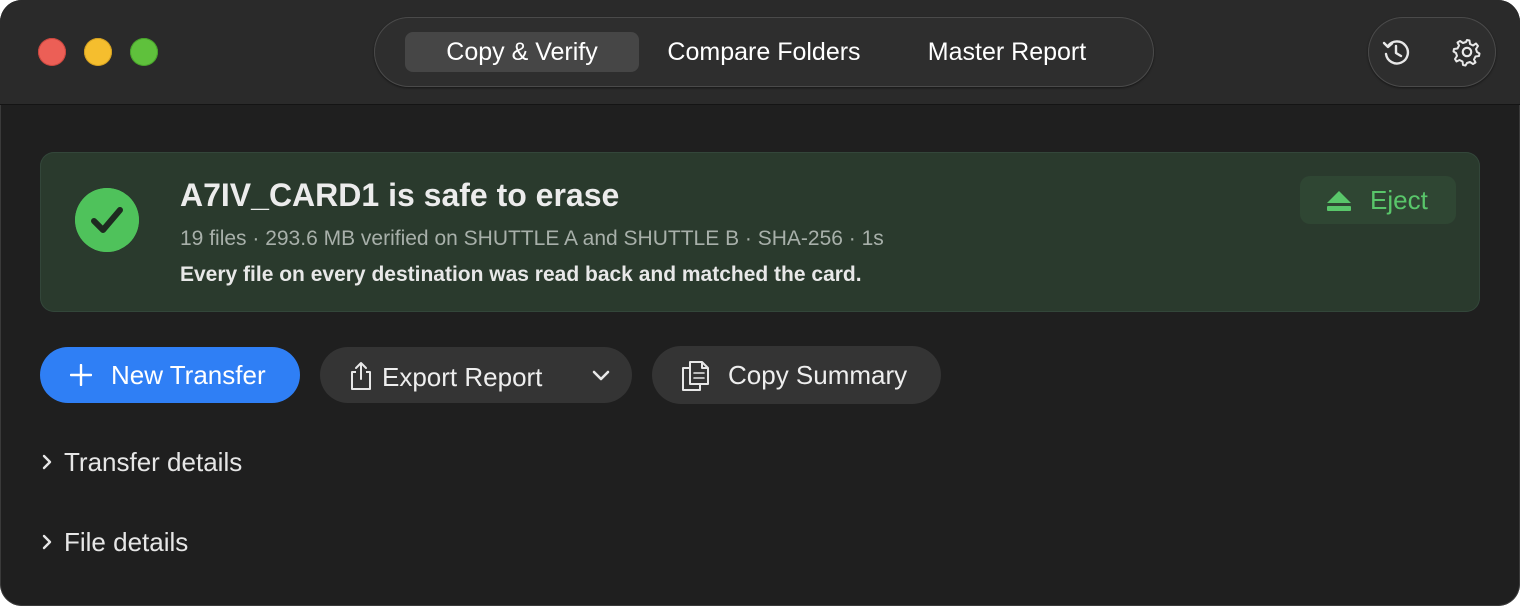 The image size is (1520, 606). I want to click on eject-label: Eject, so click(1399, 200).